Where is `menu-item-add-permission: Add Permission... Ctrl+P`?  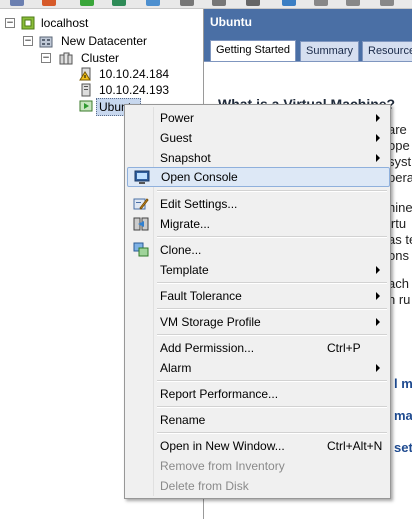
menu-item-add-permission: Add Permission... Ctrl+P is located at coordinates (257, 348).